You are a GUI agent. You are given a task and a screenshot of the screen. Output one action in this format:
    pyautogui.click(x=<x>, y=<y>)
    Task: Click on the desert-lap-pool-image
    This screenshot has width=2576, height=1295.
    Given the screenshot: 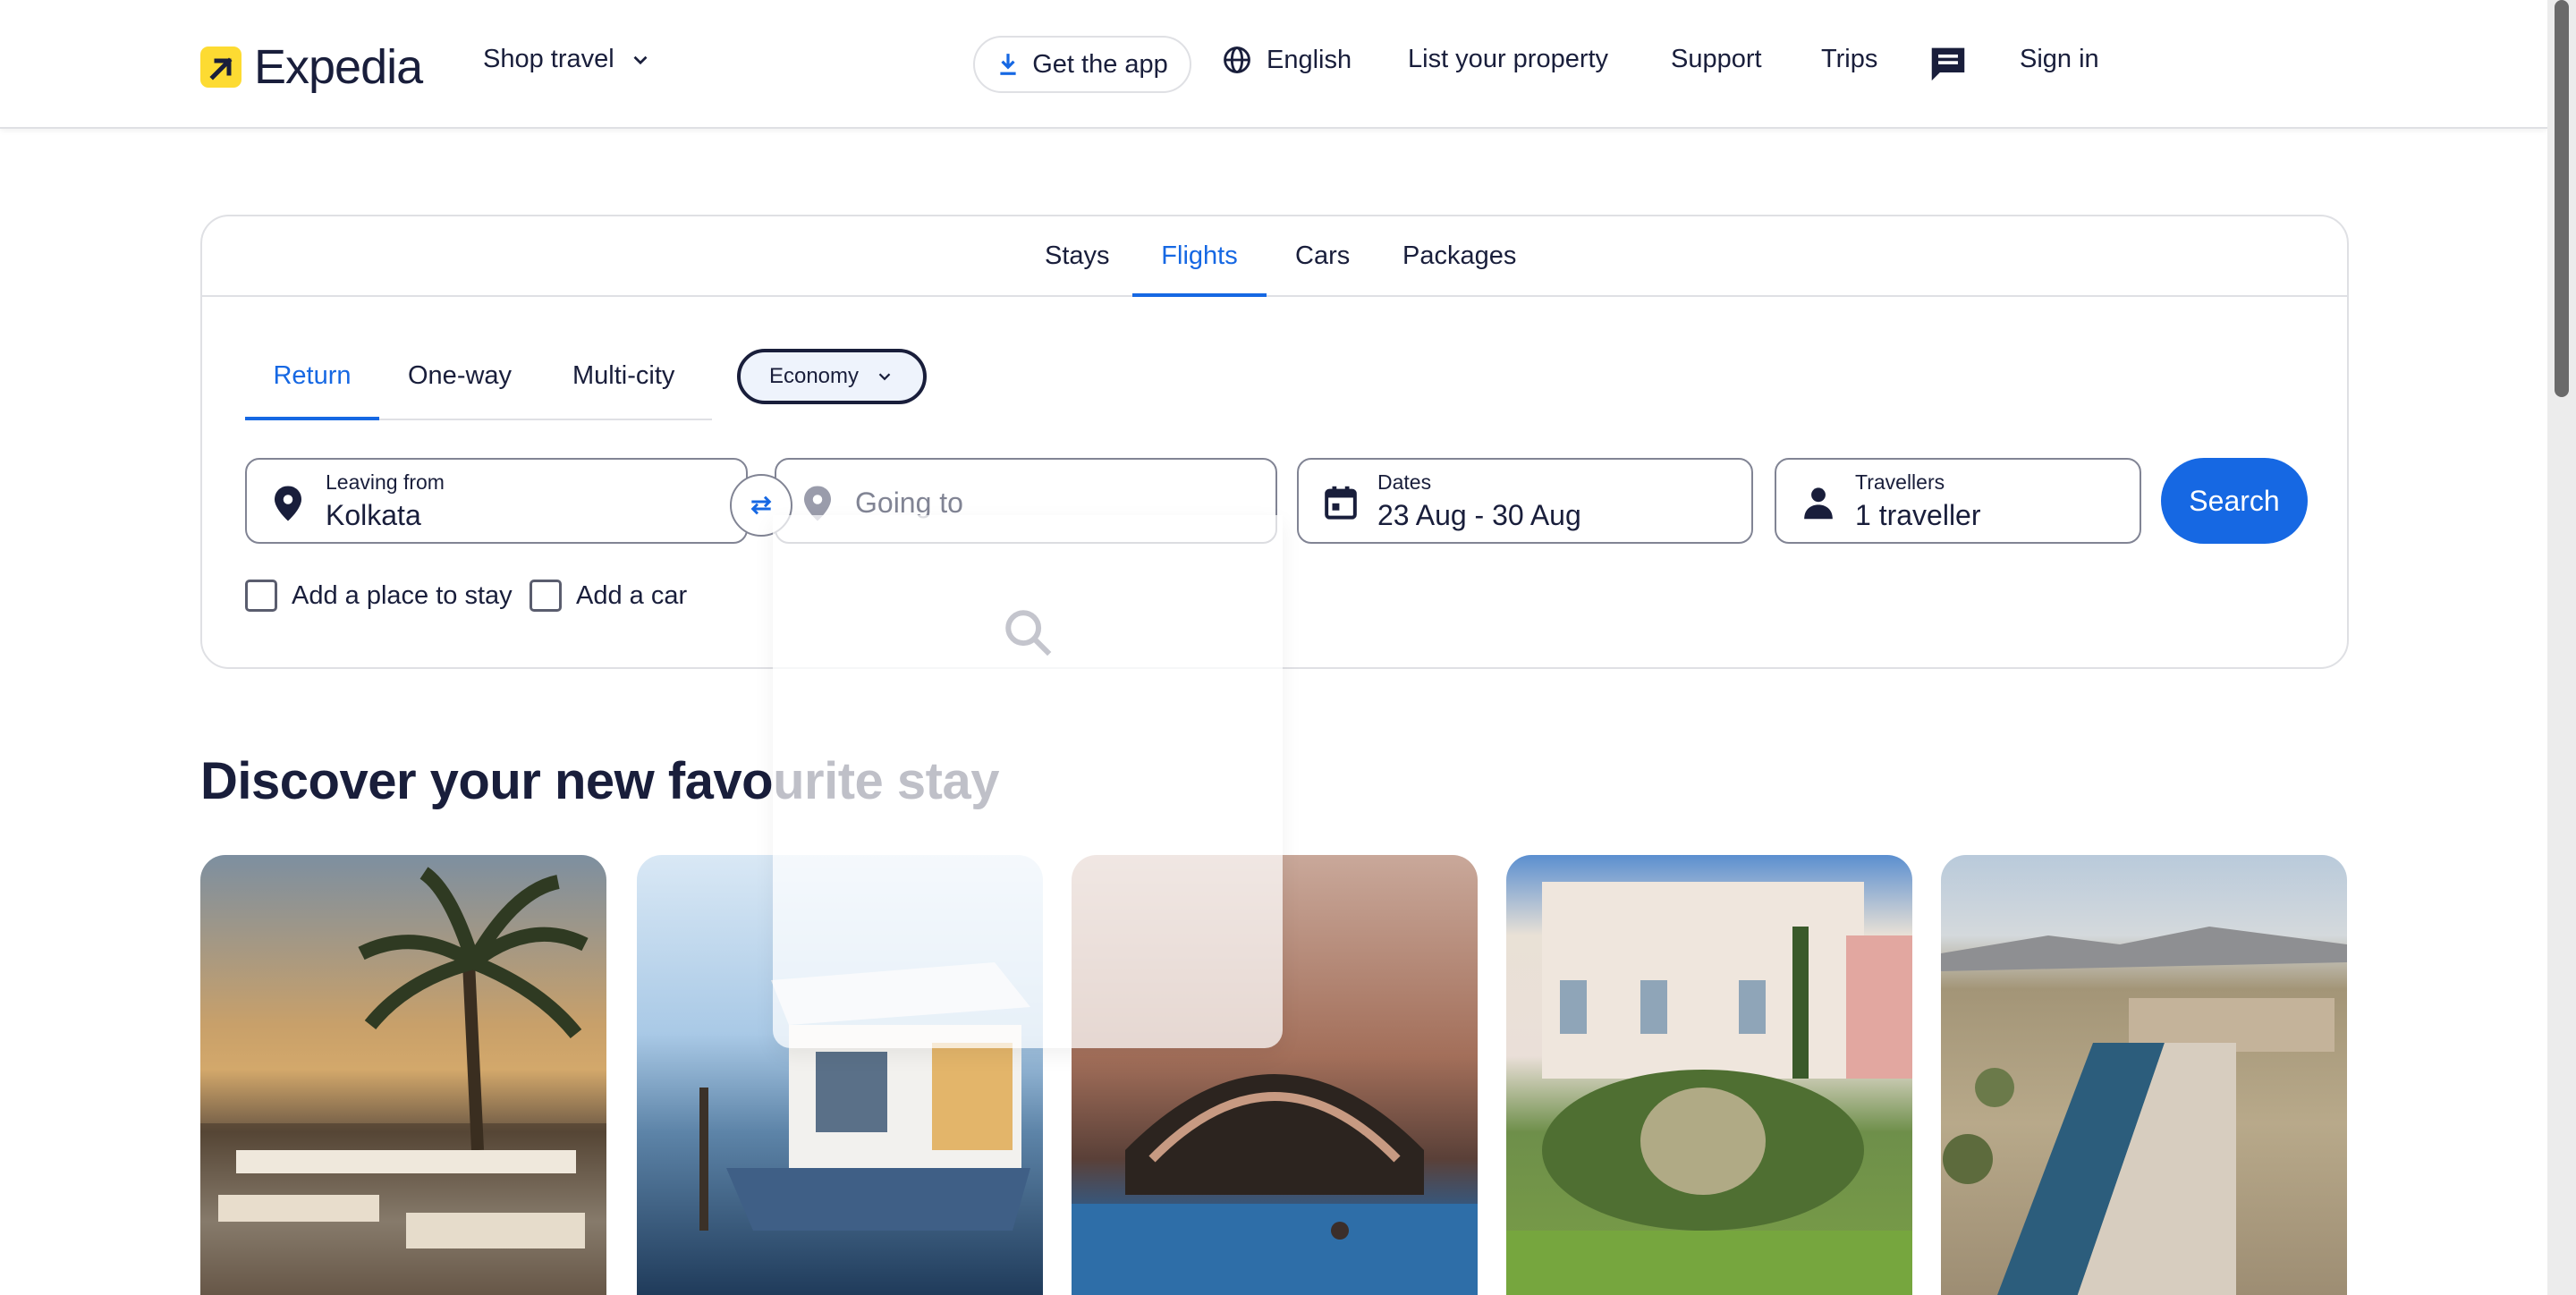 What is the action you would take?
    pyautogui.click(x=2144, y=1111)
    